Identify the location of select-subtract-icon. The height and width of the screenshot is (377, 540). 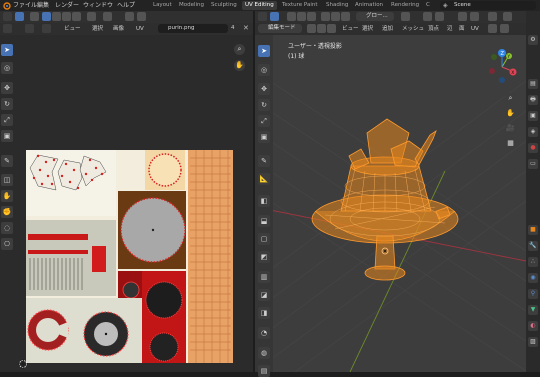
(335, 16).